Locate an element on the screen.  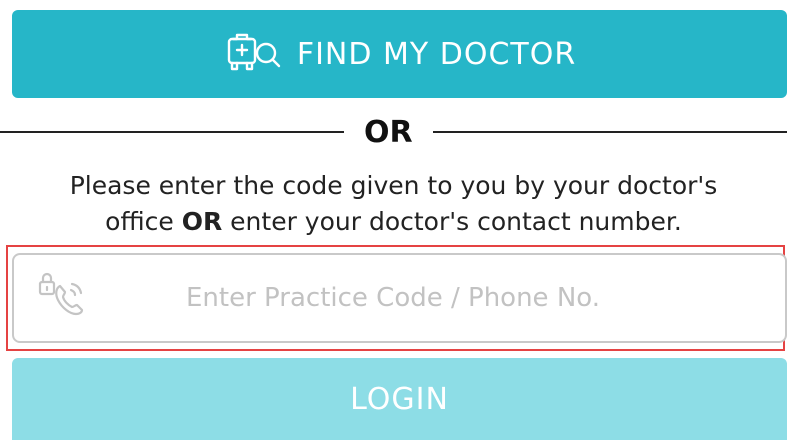
divider-line-right is located at coordinates (609, 132).